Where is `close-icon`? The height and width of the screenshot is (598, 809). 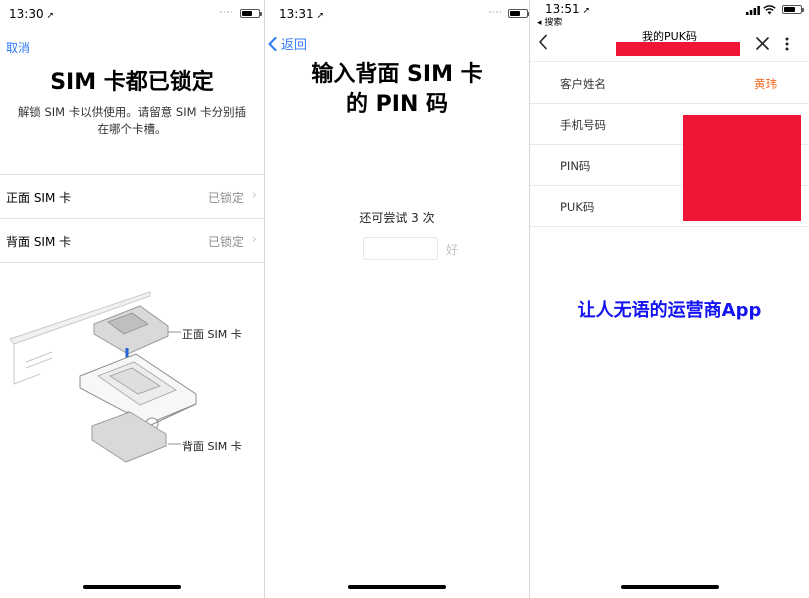
close-icon is located at coordinates (762, 43).